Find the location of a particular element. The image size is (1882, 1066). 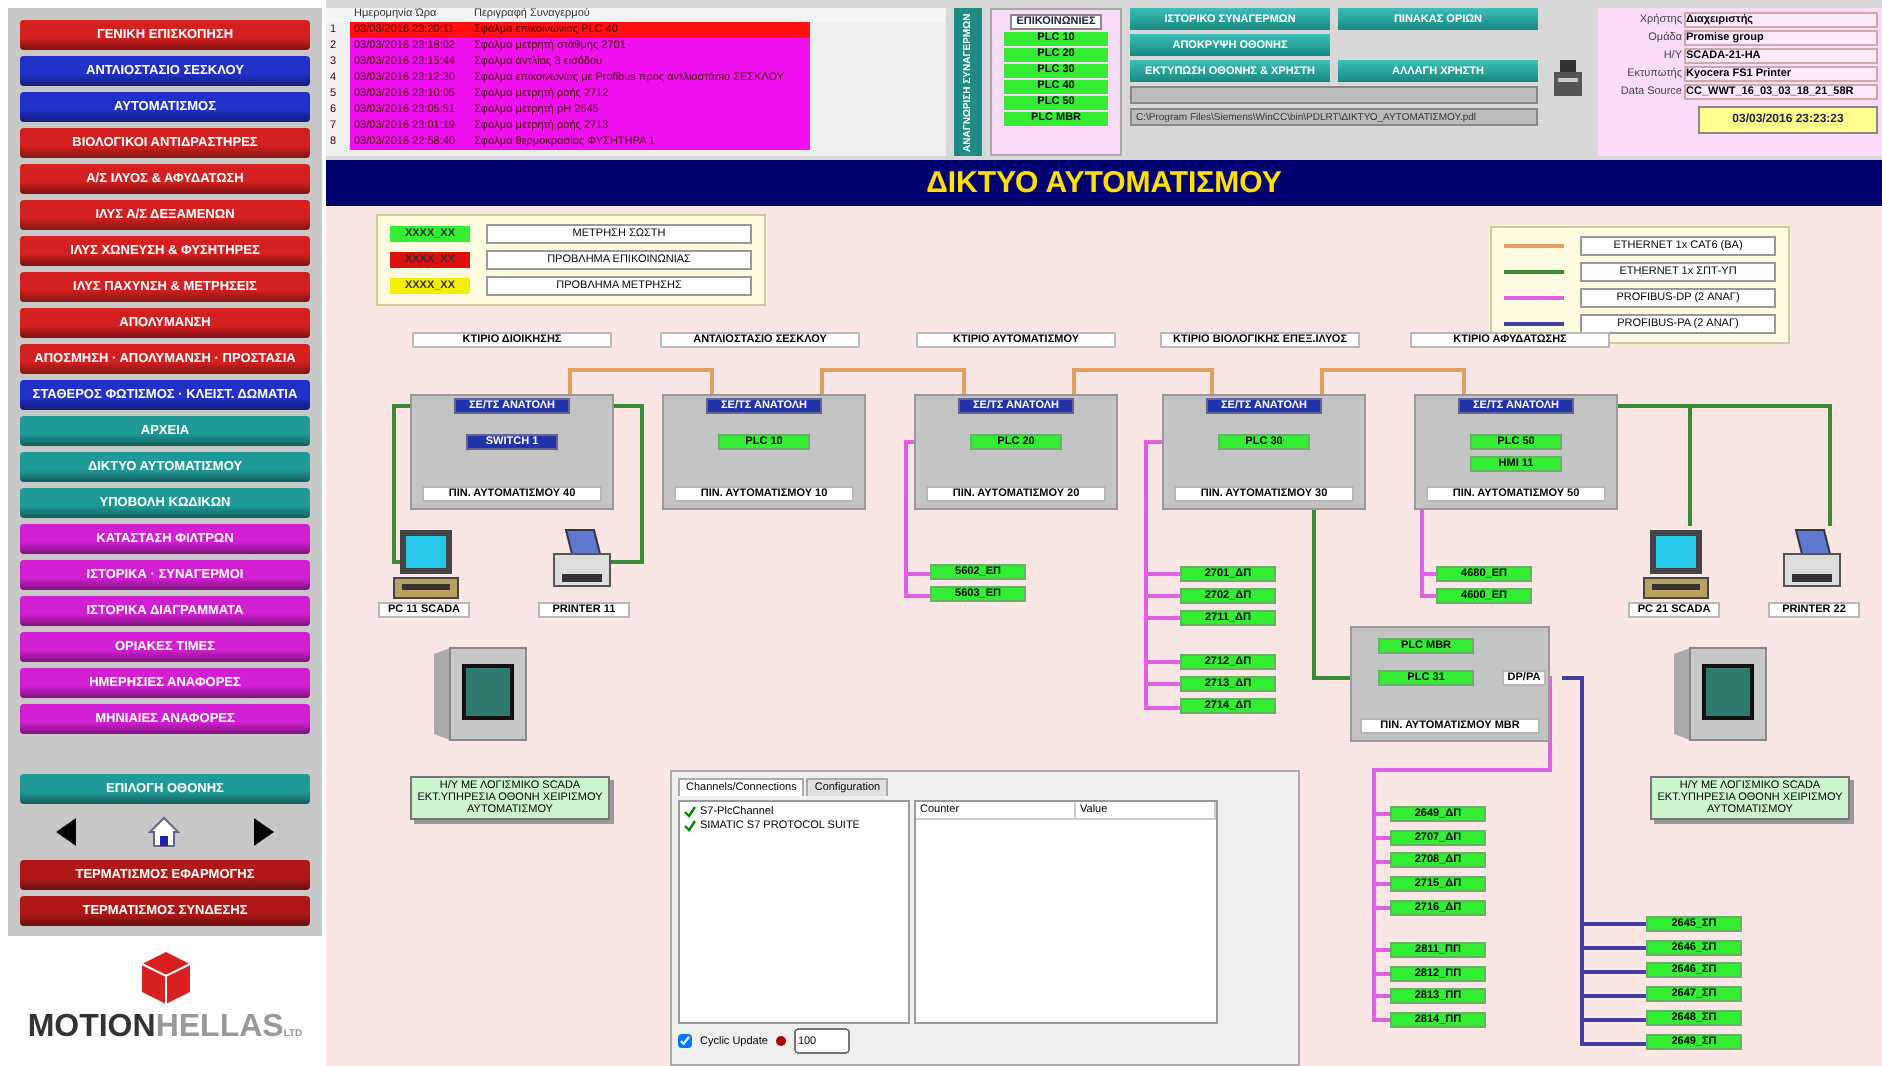

cube-logo-icon is located at coordinates (165, 977).